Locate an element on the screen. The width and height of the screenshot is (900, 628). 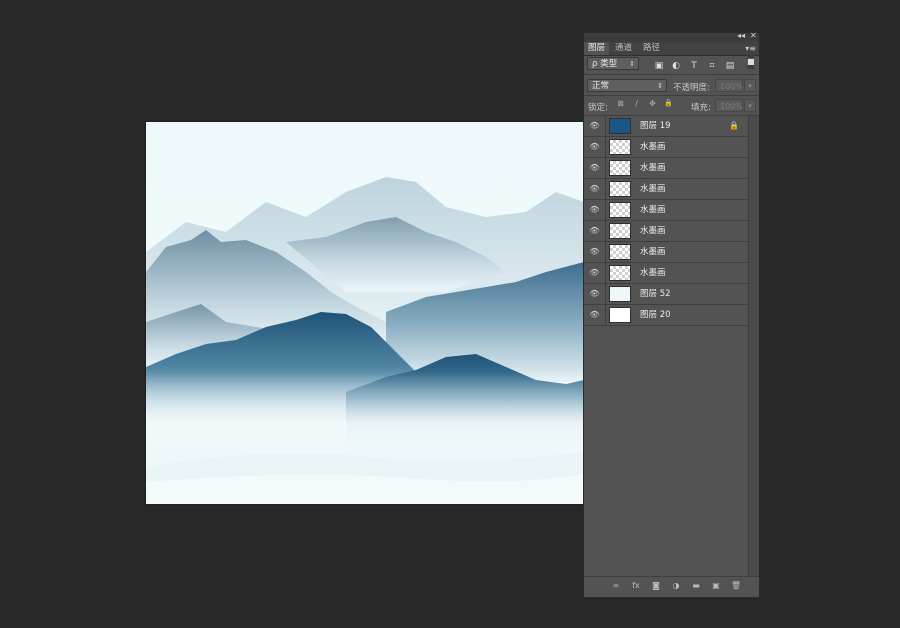
filter-toggle-icon: ■ is located at coordinates (751, 62).